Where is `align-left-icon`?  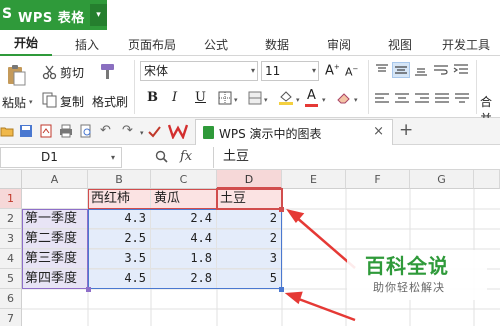 align-left-icon is located at coordinates (382, 99).